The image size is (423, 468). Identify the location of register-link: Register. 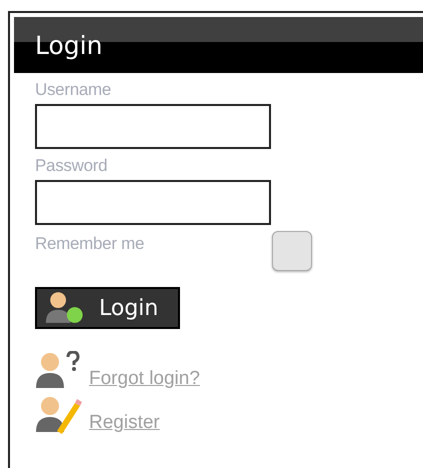
(124, 423).